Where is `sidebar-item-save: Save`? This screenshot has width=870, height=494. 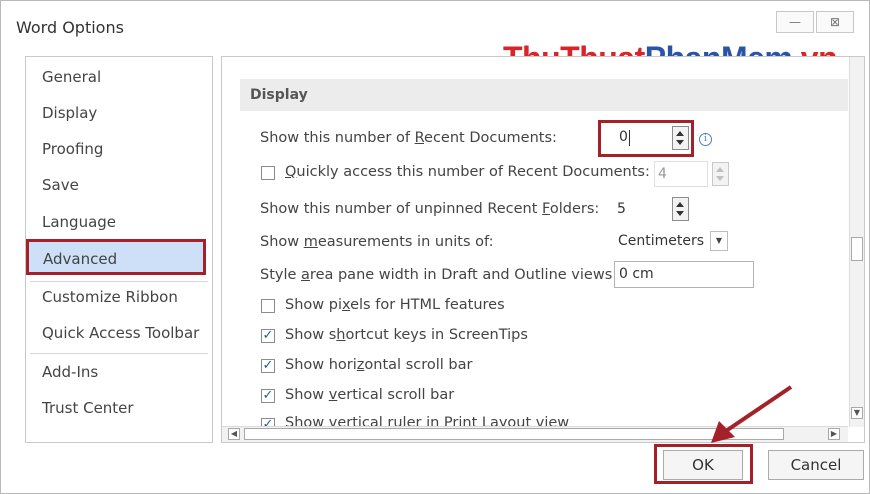
sidebar-item-save: Save is located at coordinates (60, 185).